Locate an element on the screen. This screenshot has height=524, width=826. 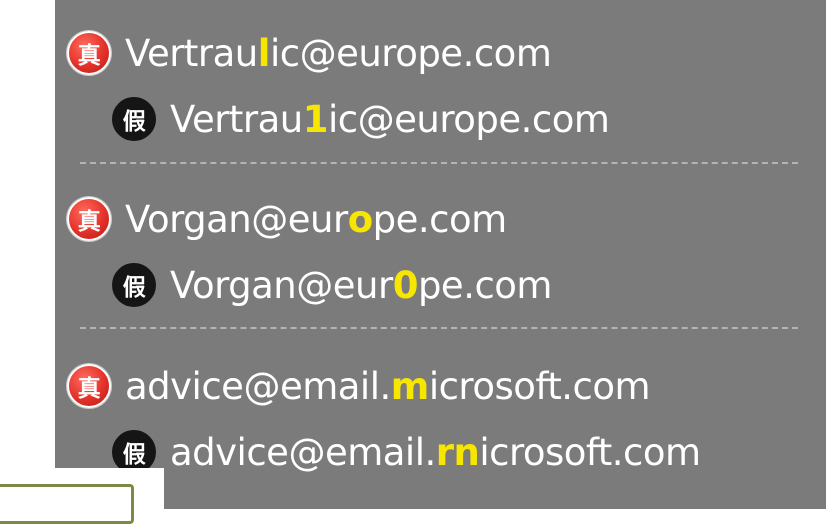
real-email-row-2: 真 Vorgan@europe.com is located at coordinates (287, 219).